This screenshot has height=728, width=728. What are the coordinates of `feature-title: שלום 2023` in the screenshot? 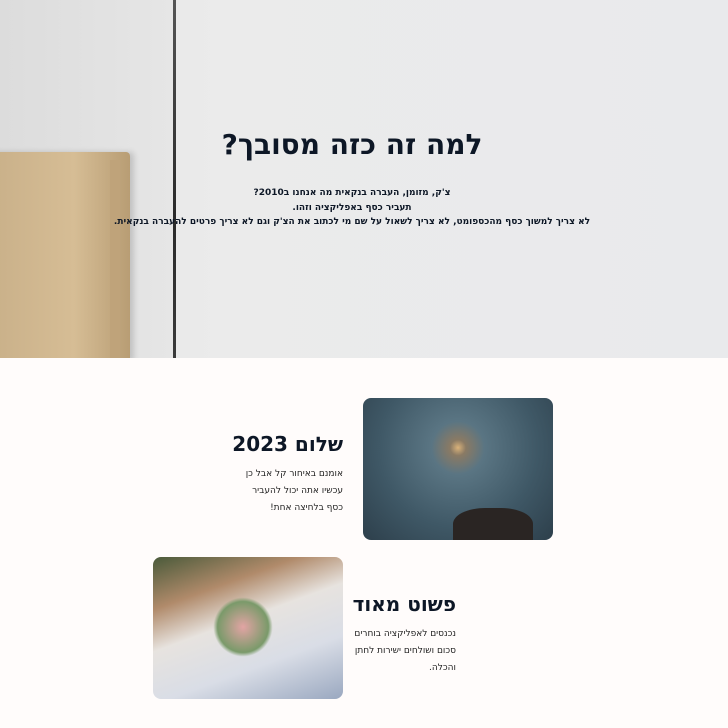 It's located at (287, 444).